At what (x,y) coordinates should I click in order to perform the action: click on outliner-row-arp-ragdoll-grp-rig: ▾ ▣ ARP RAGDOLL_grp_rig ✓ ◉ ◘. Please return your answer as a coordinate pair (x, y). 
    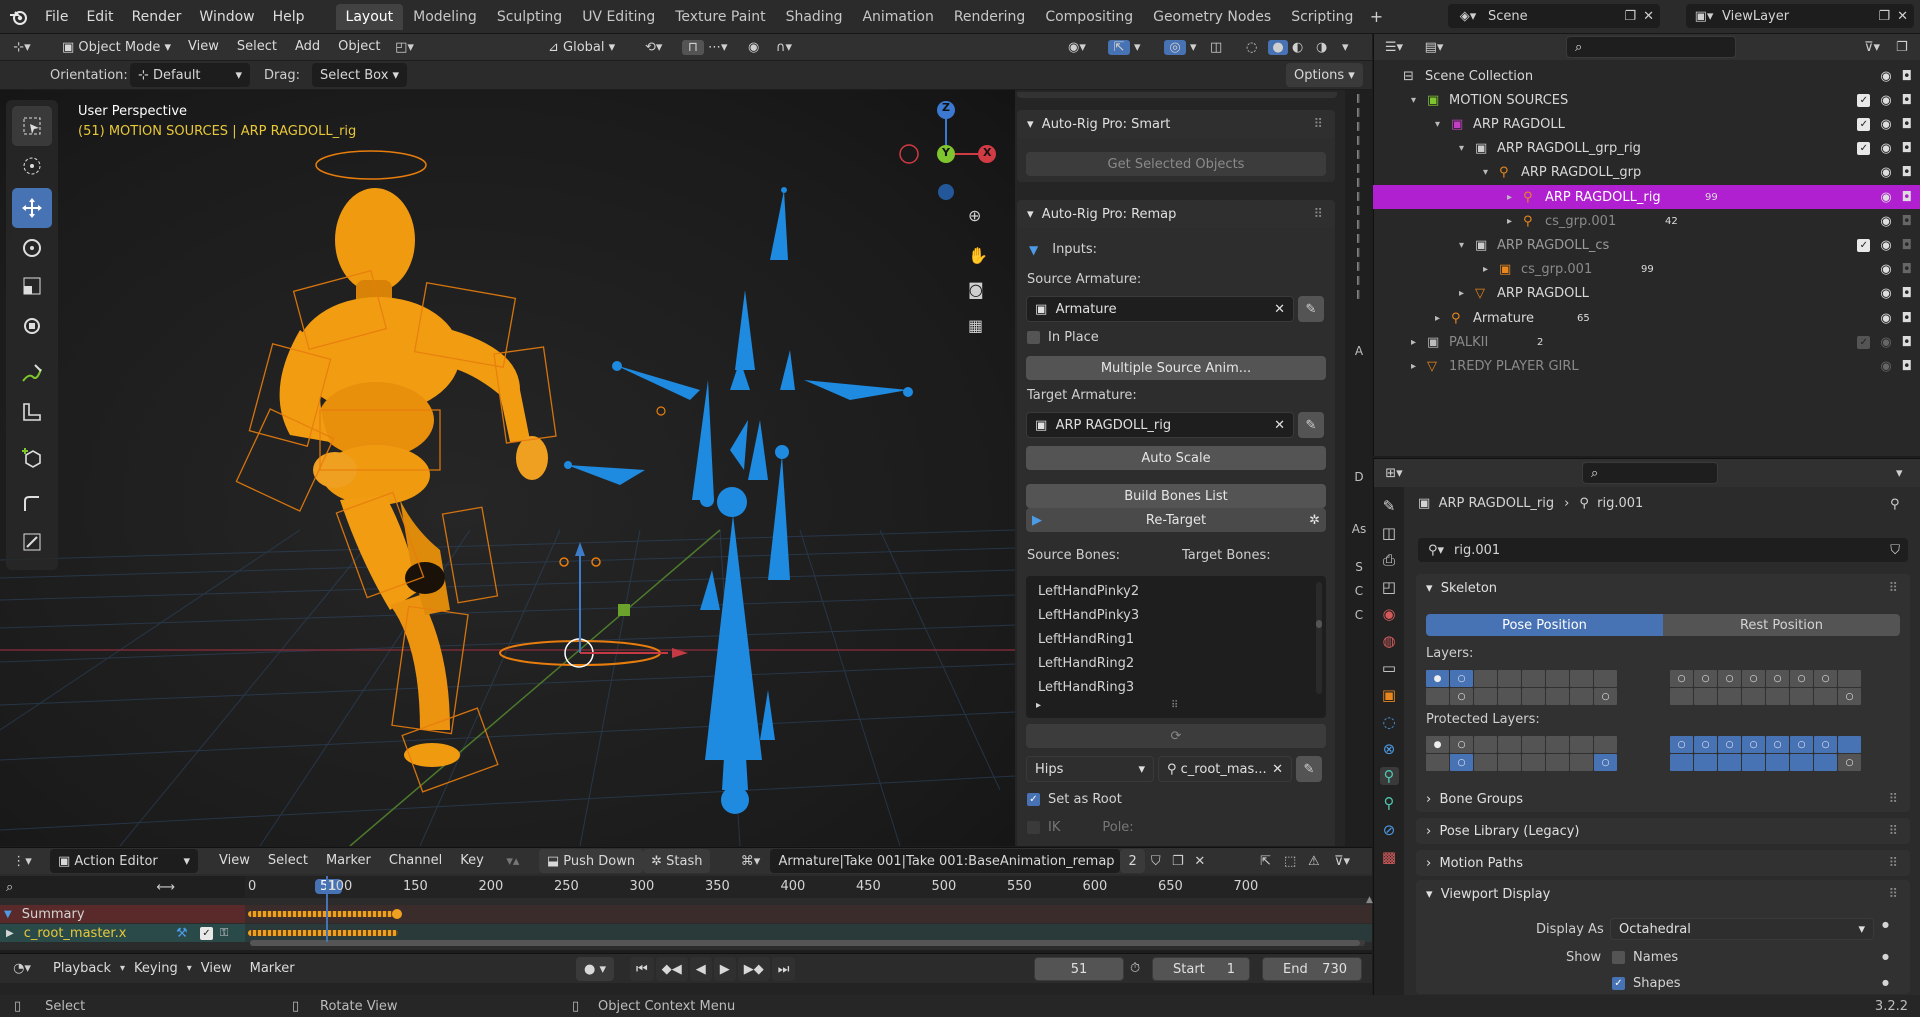
    Looking at the image, I should click on (1646, 149).